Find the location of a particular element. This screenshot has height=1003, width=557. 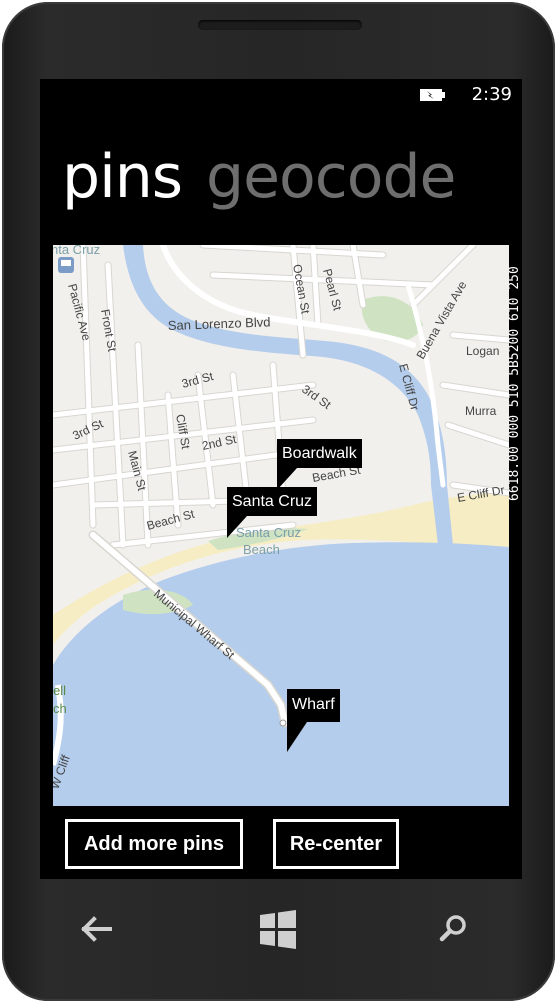

place-label-ch: ch is located at coordinates (60, 708).